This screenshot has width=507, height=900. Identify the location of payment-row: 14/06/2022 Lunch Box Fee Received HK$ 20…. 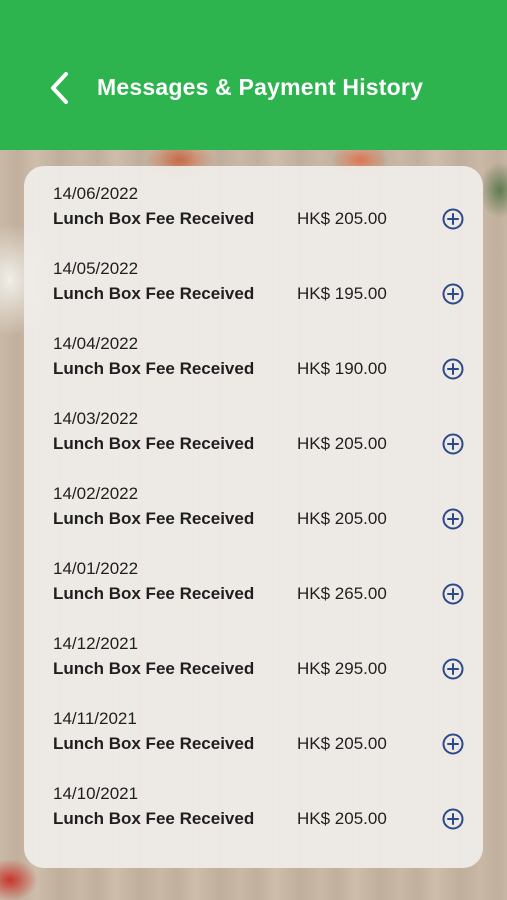
(253, 217).